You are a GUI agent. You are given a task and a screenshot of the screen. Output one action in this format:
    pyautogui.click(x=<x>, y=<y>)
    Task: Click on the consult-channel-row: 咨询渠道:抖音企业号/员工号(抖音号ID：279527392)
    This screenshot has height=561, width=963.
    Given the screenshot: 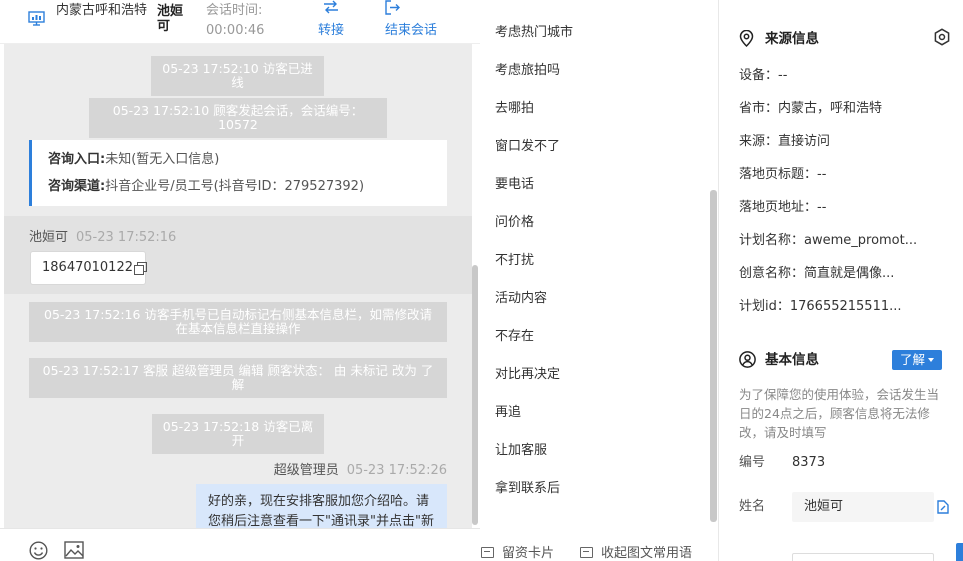 What is the action you would take?
    pyautogui.click(x=239, y=186)
    